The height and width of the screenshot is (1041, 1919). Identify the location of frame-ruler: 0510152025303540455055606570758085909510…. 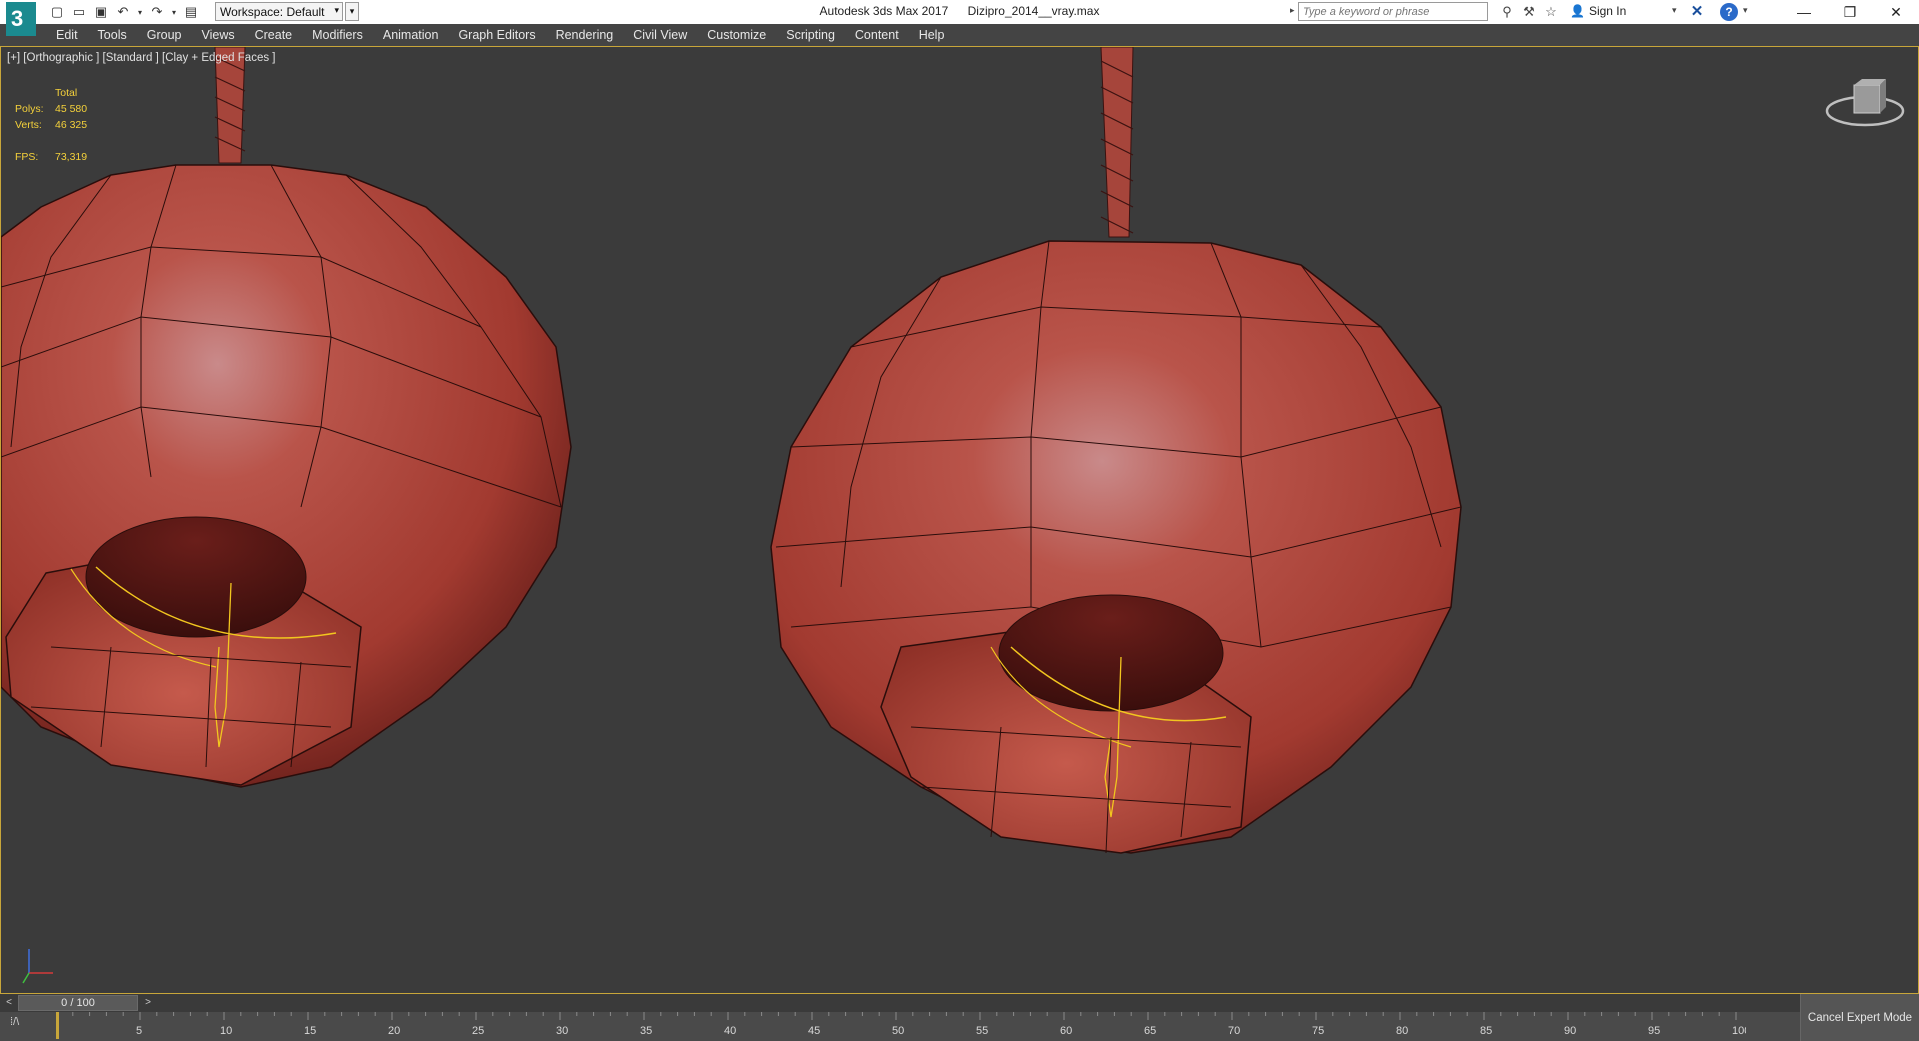
(901, 1026).